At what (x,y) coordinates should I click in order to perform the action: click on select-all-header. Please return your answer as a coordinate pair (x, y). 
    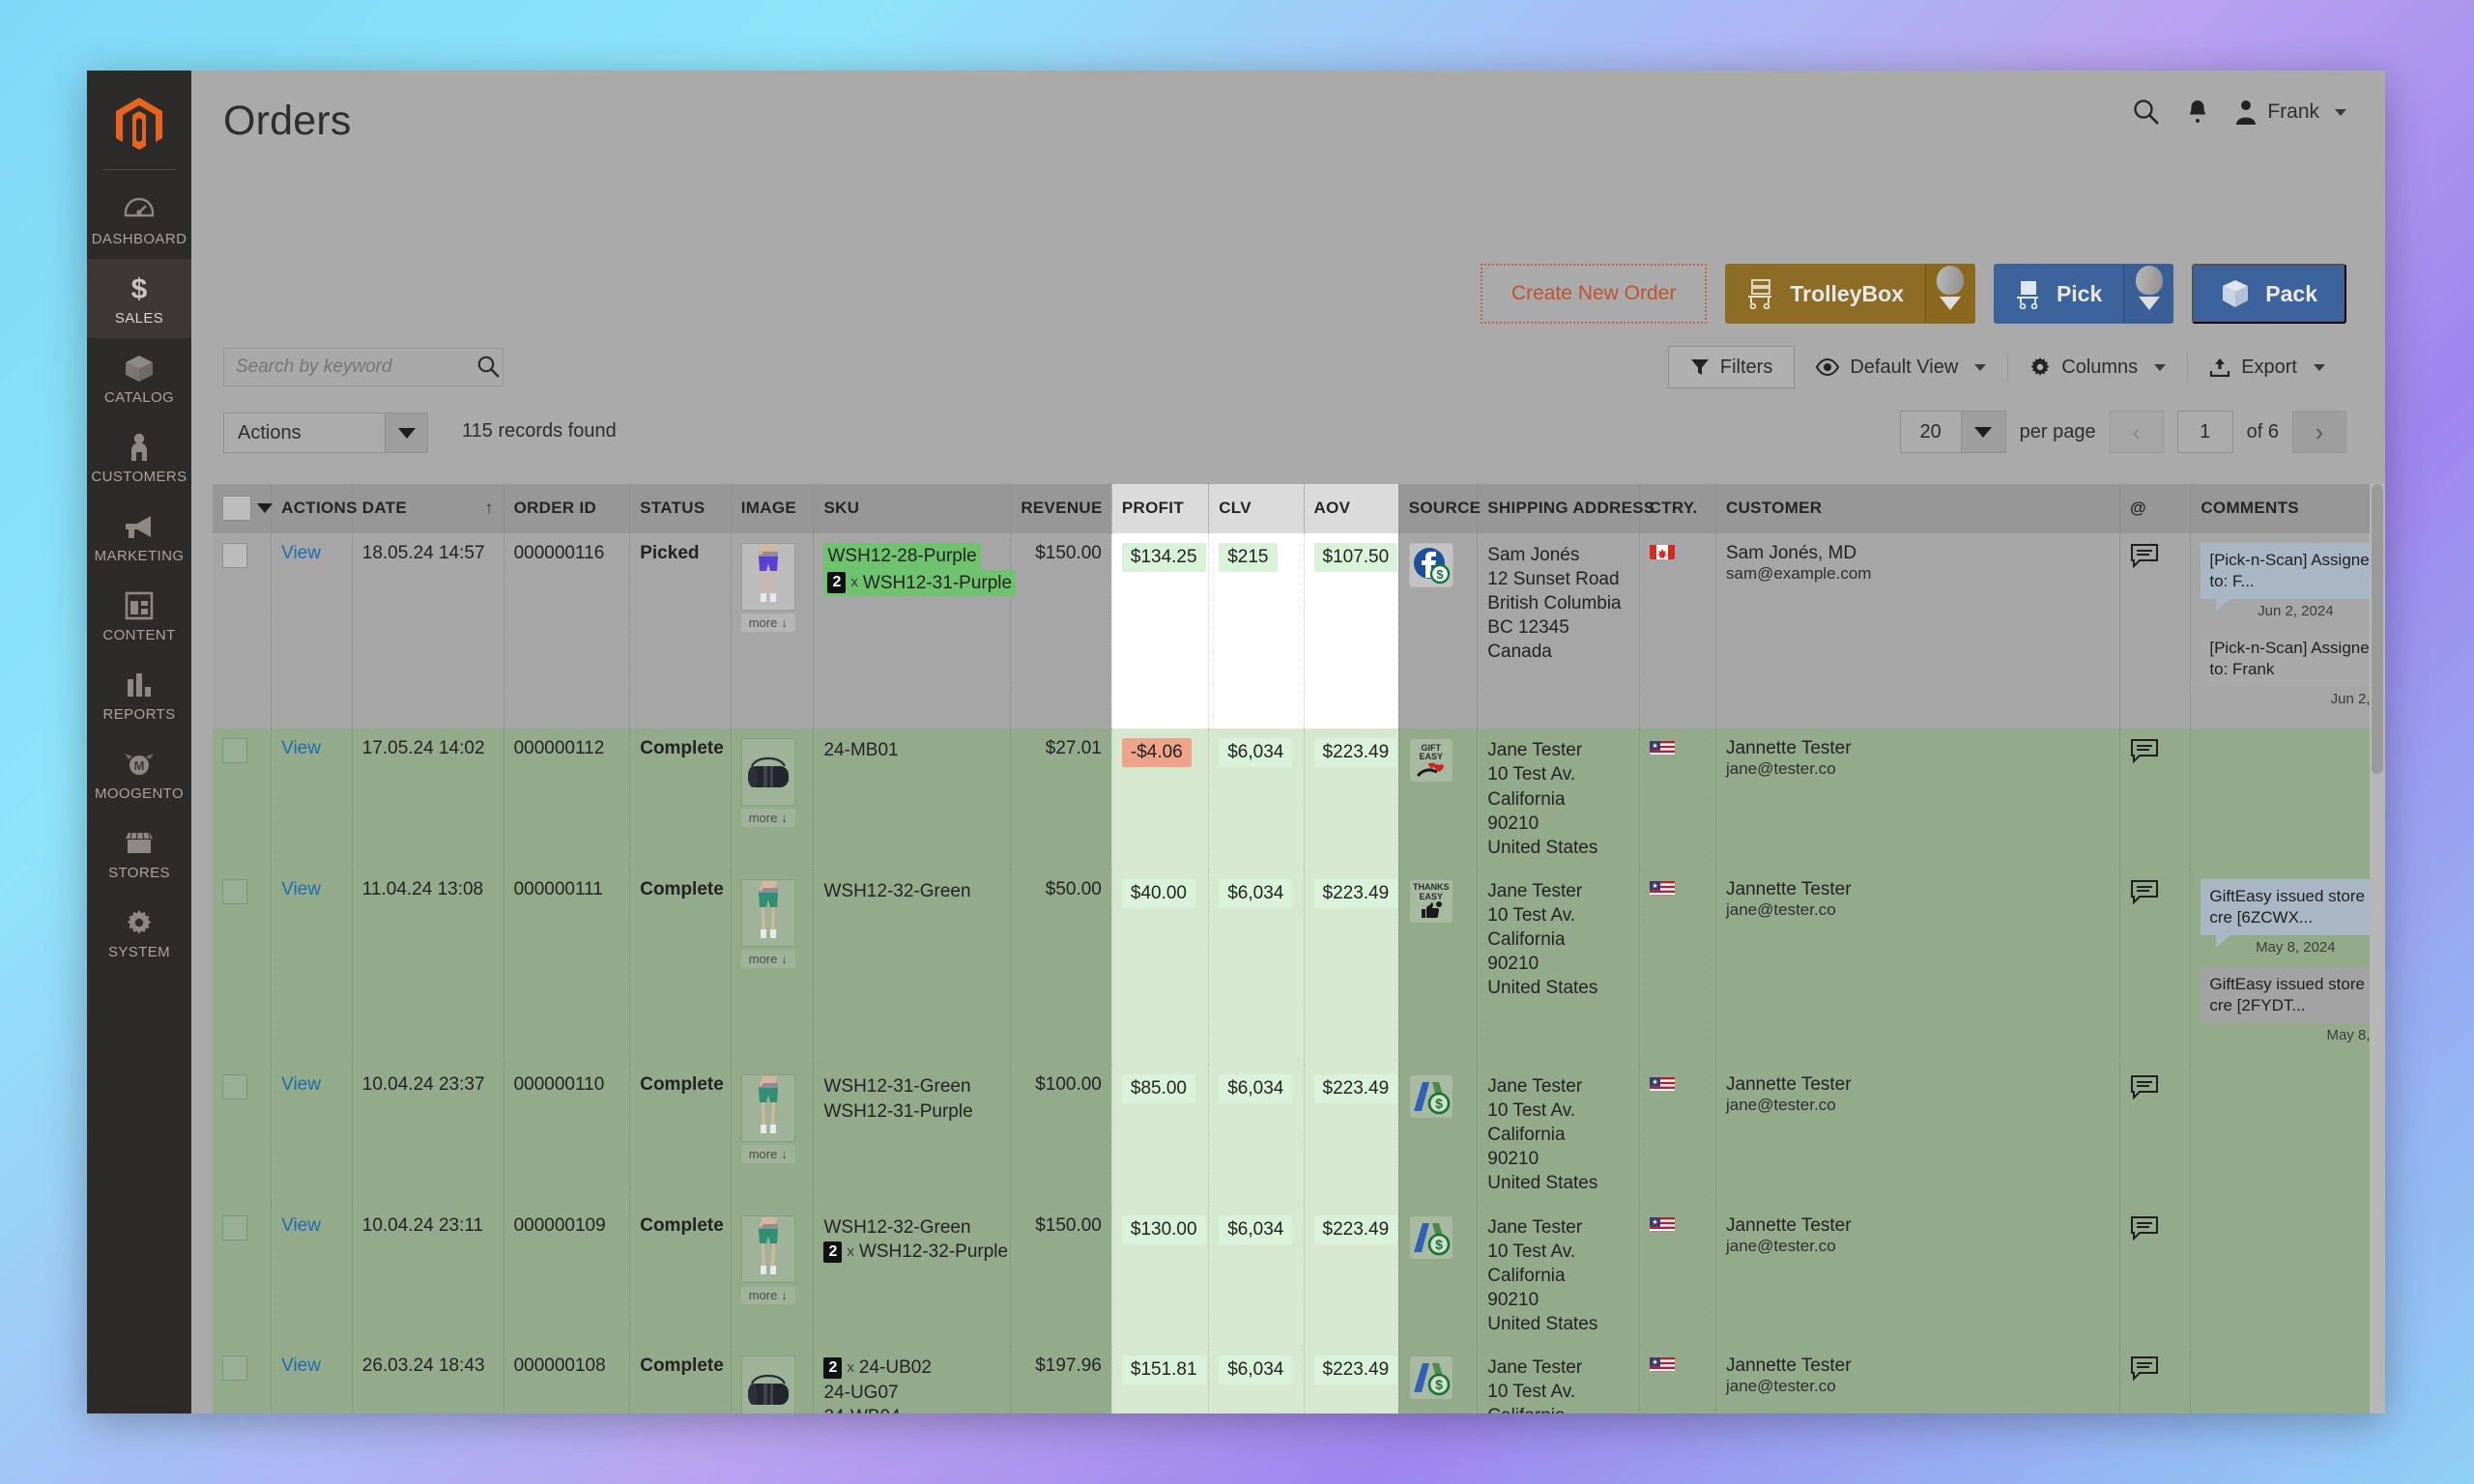
    Looking at the image, I should click on (243, 509).